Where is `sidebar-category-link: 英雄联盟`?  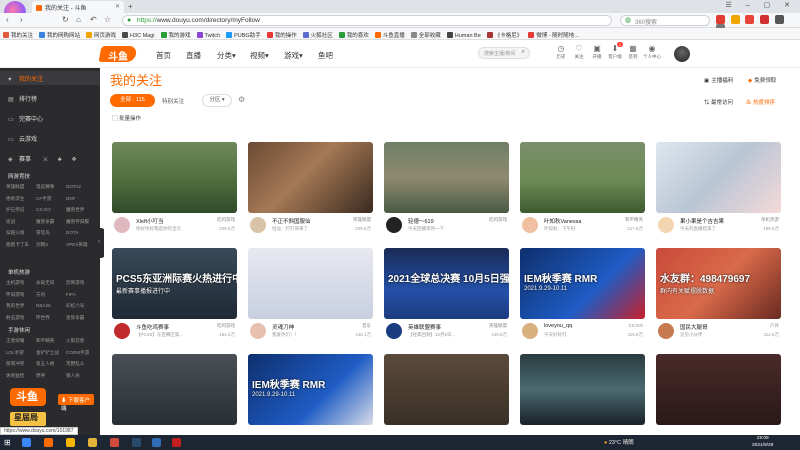 sidebar-category-link: 英雄联盟 is located at coordinates (21, 187).